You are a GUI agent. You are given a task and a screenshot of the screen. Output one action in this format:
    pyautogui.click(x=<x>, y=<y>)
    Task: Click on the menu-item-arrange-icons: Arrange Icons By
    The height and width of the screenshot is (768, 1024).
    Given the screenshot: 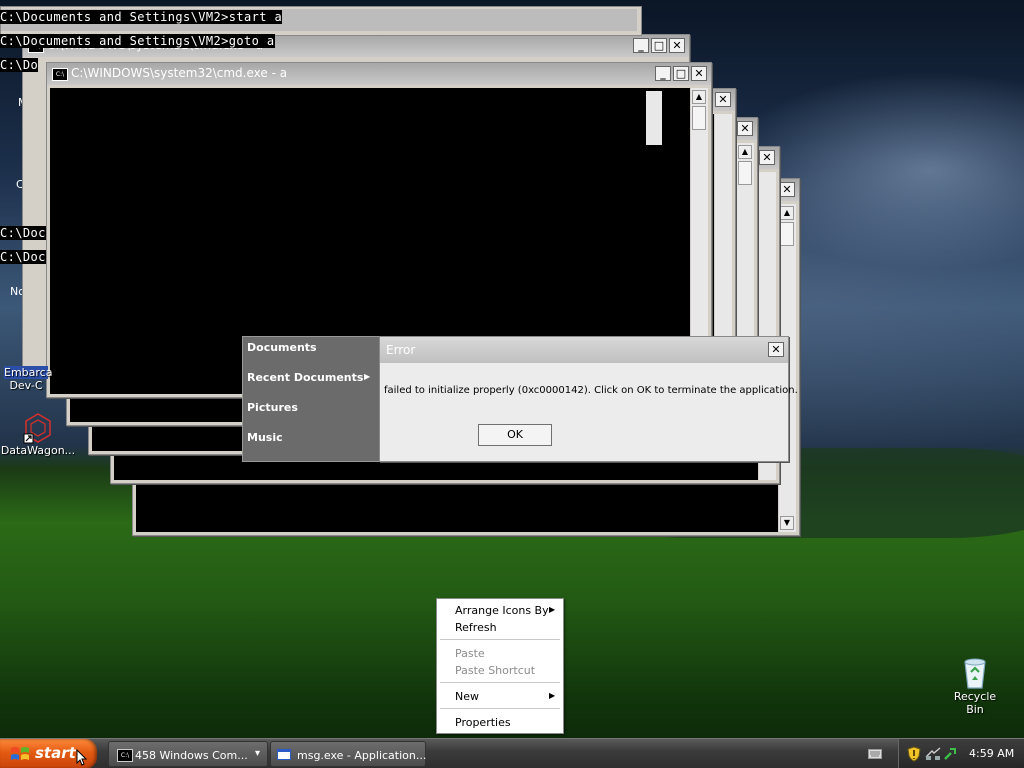 What is the action you would take?
    pyautogui.click(x=502, y=610)
    